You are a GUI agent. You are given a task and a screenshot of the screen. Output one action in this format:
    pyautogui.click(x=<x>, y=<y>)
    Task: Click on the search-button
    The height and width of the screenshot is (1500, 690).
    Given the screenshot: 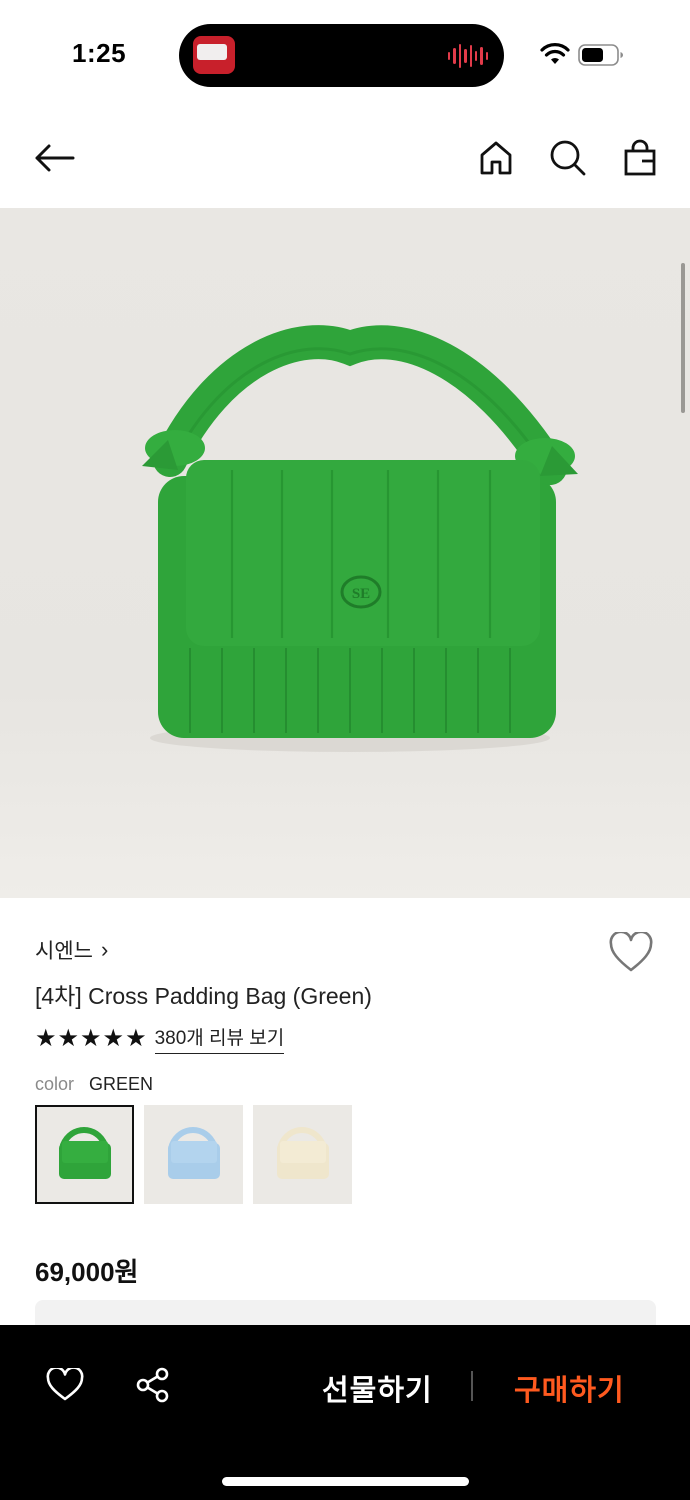 What is the action you would take?
    pyautogui.click(x=568, y=158)
    